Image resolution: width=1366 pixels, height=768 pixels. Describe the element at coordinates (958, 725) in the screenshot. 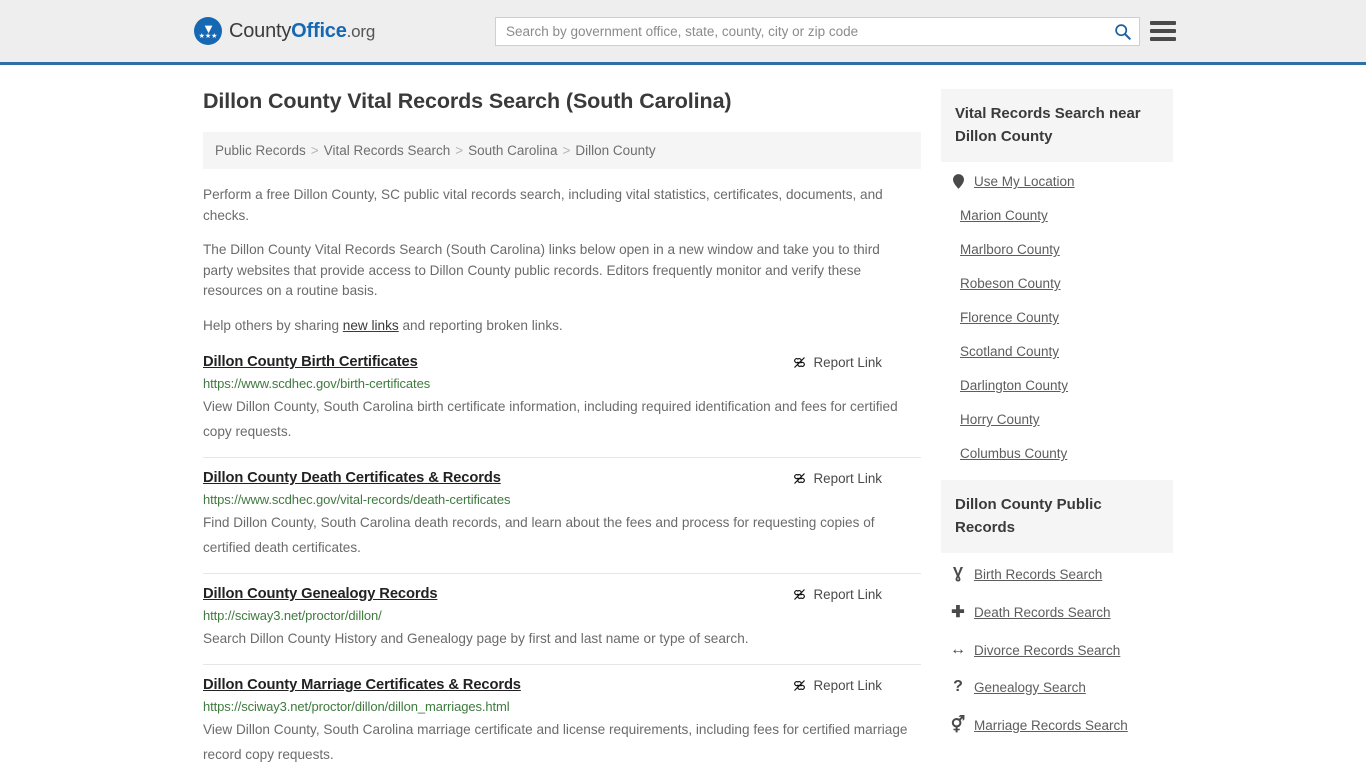

I see `male-female-icon: ⚥` at that location.